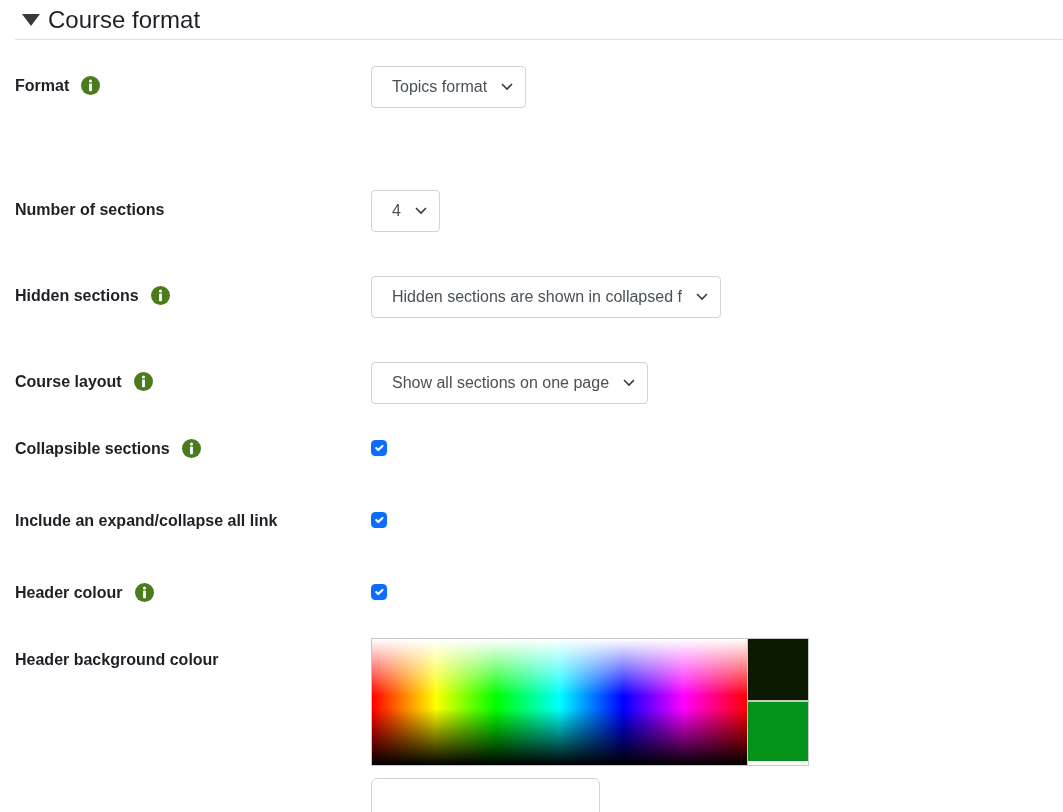 The image size is (1063, 812). What do you see at coordinates (31, 20) in the screenshot?
I see `collapse-toggle-icon` at bounding box center [31, 20].